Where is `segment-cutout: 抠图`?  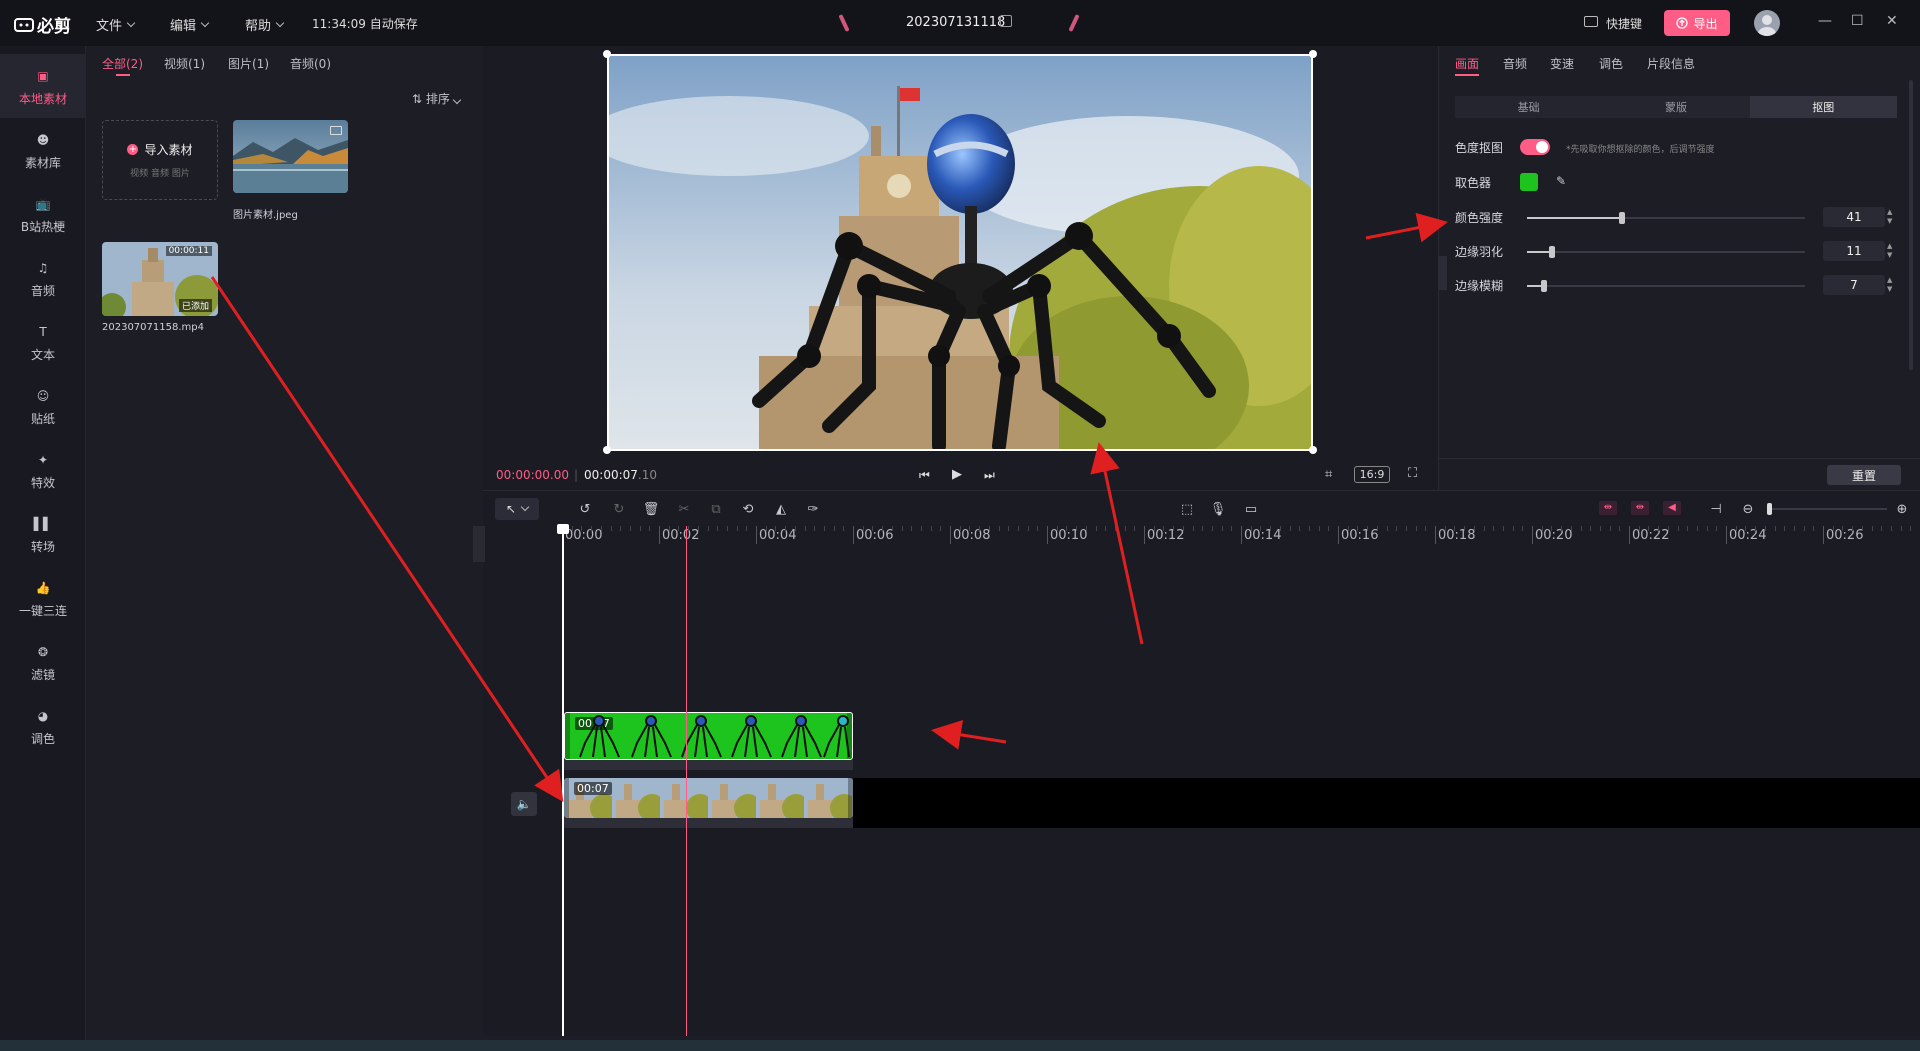
segment-cutout: 抠图 is located at coordinates (1823, 107).